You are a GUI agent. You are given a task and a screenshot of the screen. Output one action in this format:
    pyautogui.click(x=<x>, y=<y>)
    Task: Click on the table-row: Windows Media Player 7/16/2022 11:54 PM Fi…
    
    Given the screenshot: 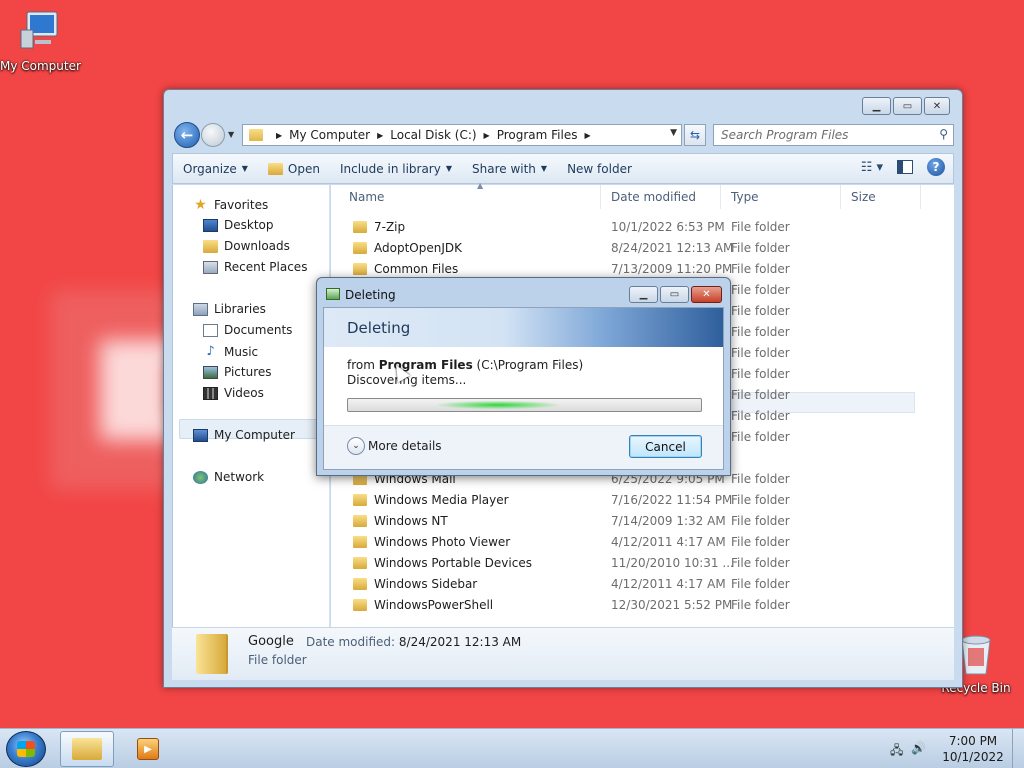 What is the action you would take?
    pyautogui.click(x=629, y=499)
    